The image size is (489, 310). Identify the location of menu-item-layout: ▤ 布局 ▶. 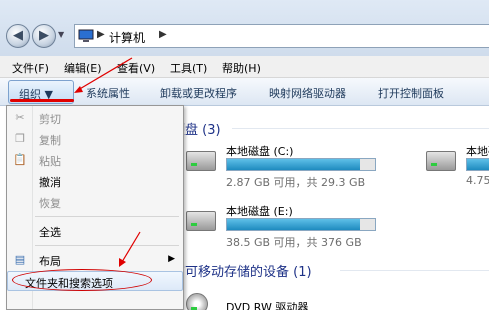
(95, 260).